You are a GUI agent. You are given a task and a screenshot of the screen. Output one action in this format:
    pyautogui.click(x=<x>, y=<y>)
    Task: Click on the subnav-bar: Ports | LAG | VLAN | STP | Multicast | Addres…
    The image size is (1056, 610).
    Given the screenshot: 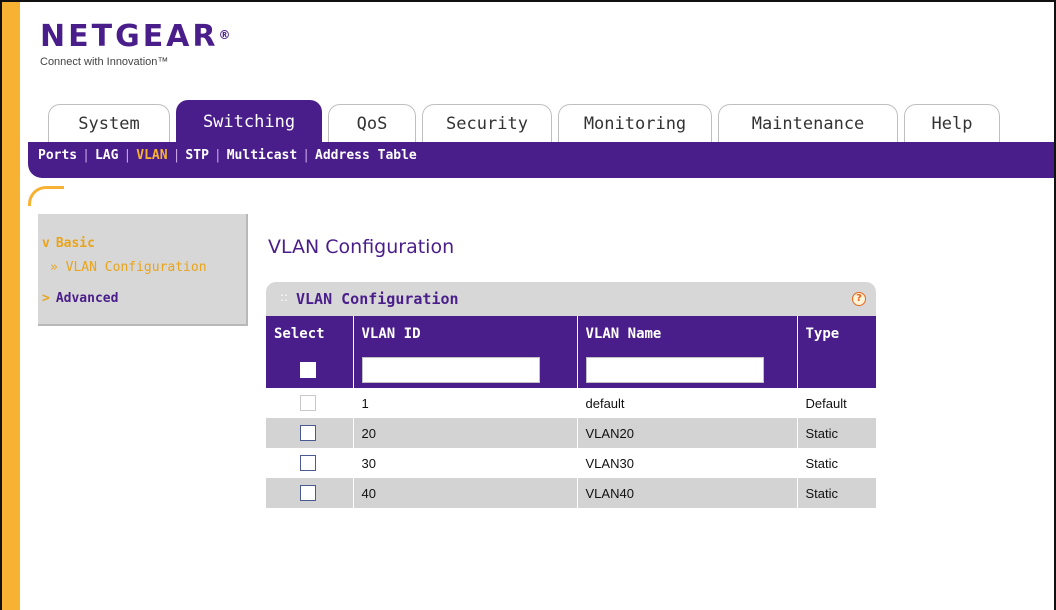 What is the action you would take?
    pyautogui.click(x=541, y=160)
    